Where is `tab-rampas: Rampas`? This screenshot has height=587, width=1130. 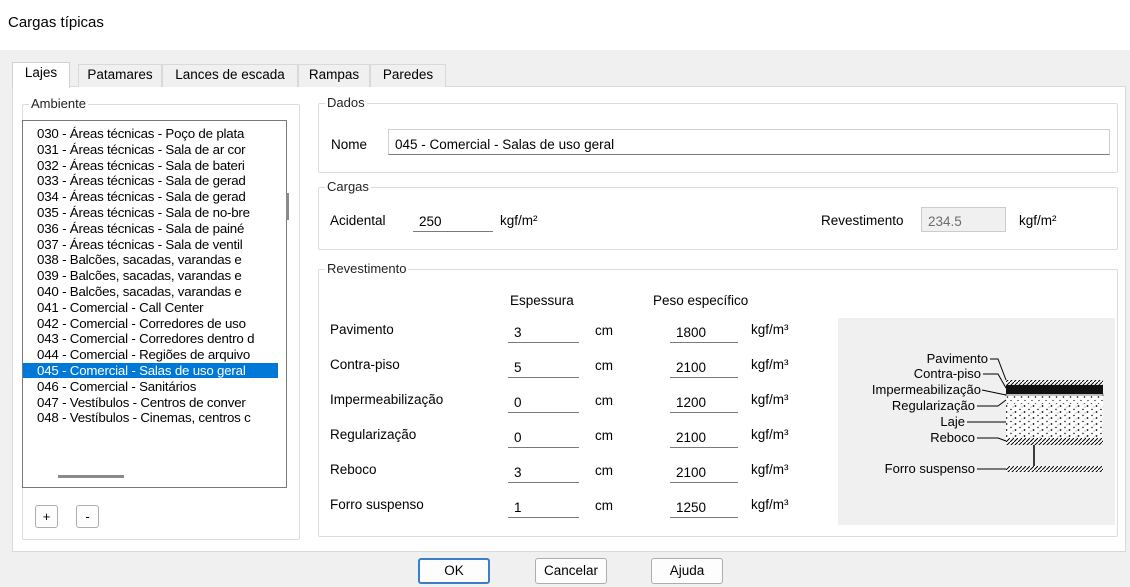
tab-rampas: Rampas is located at coordinates (334, 75).